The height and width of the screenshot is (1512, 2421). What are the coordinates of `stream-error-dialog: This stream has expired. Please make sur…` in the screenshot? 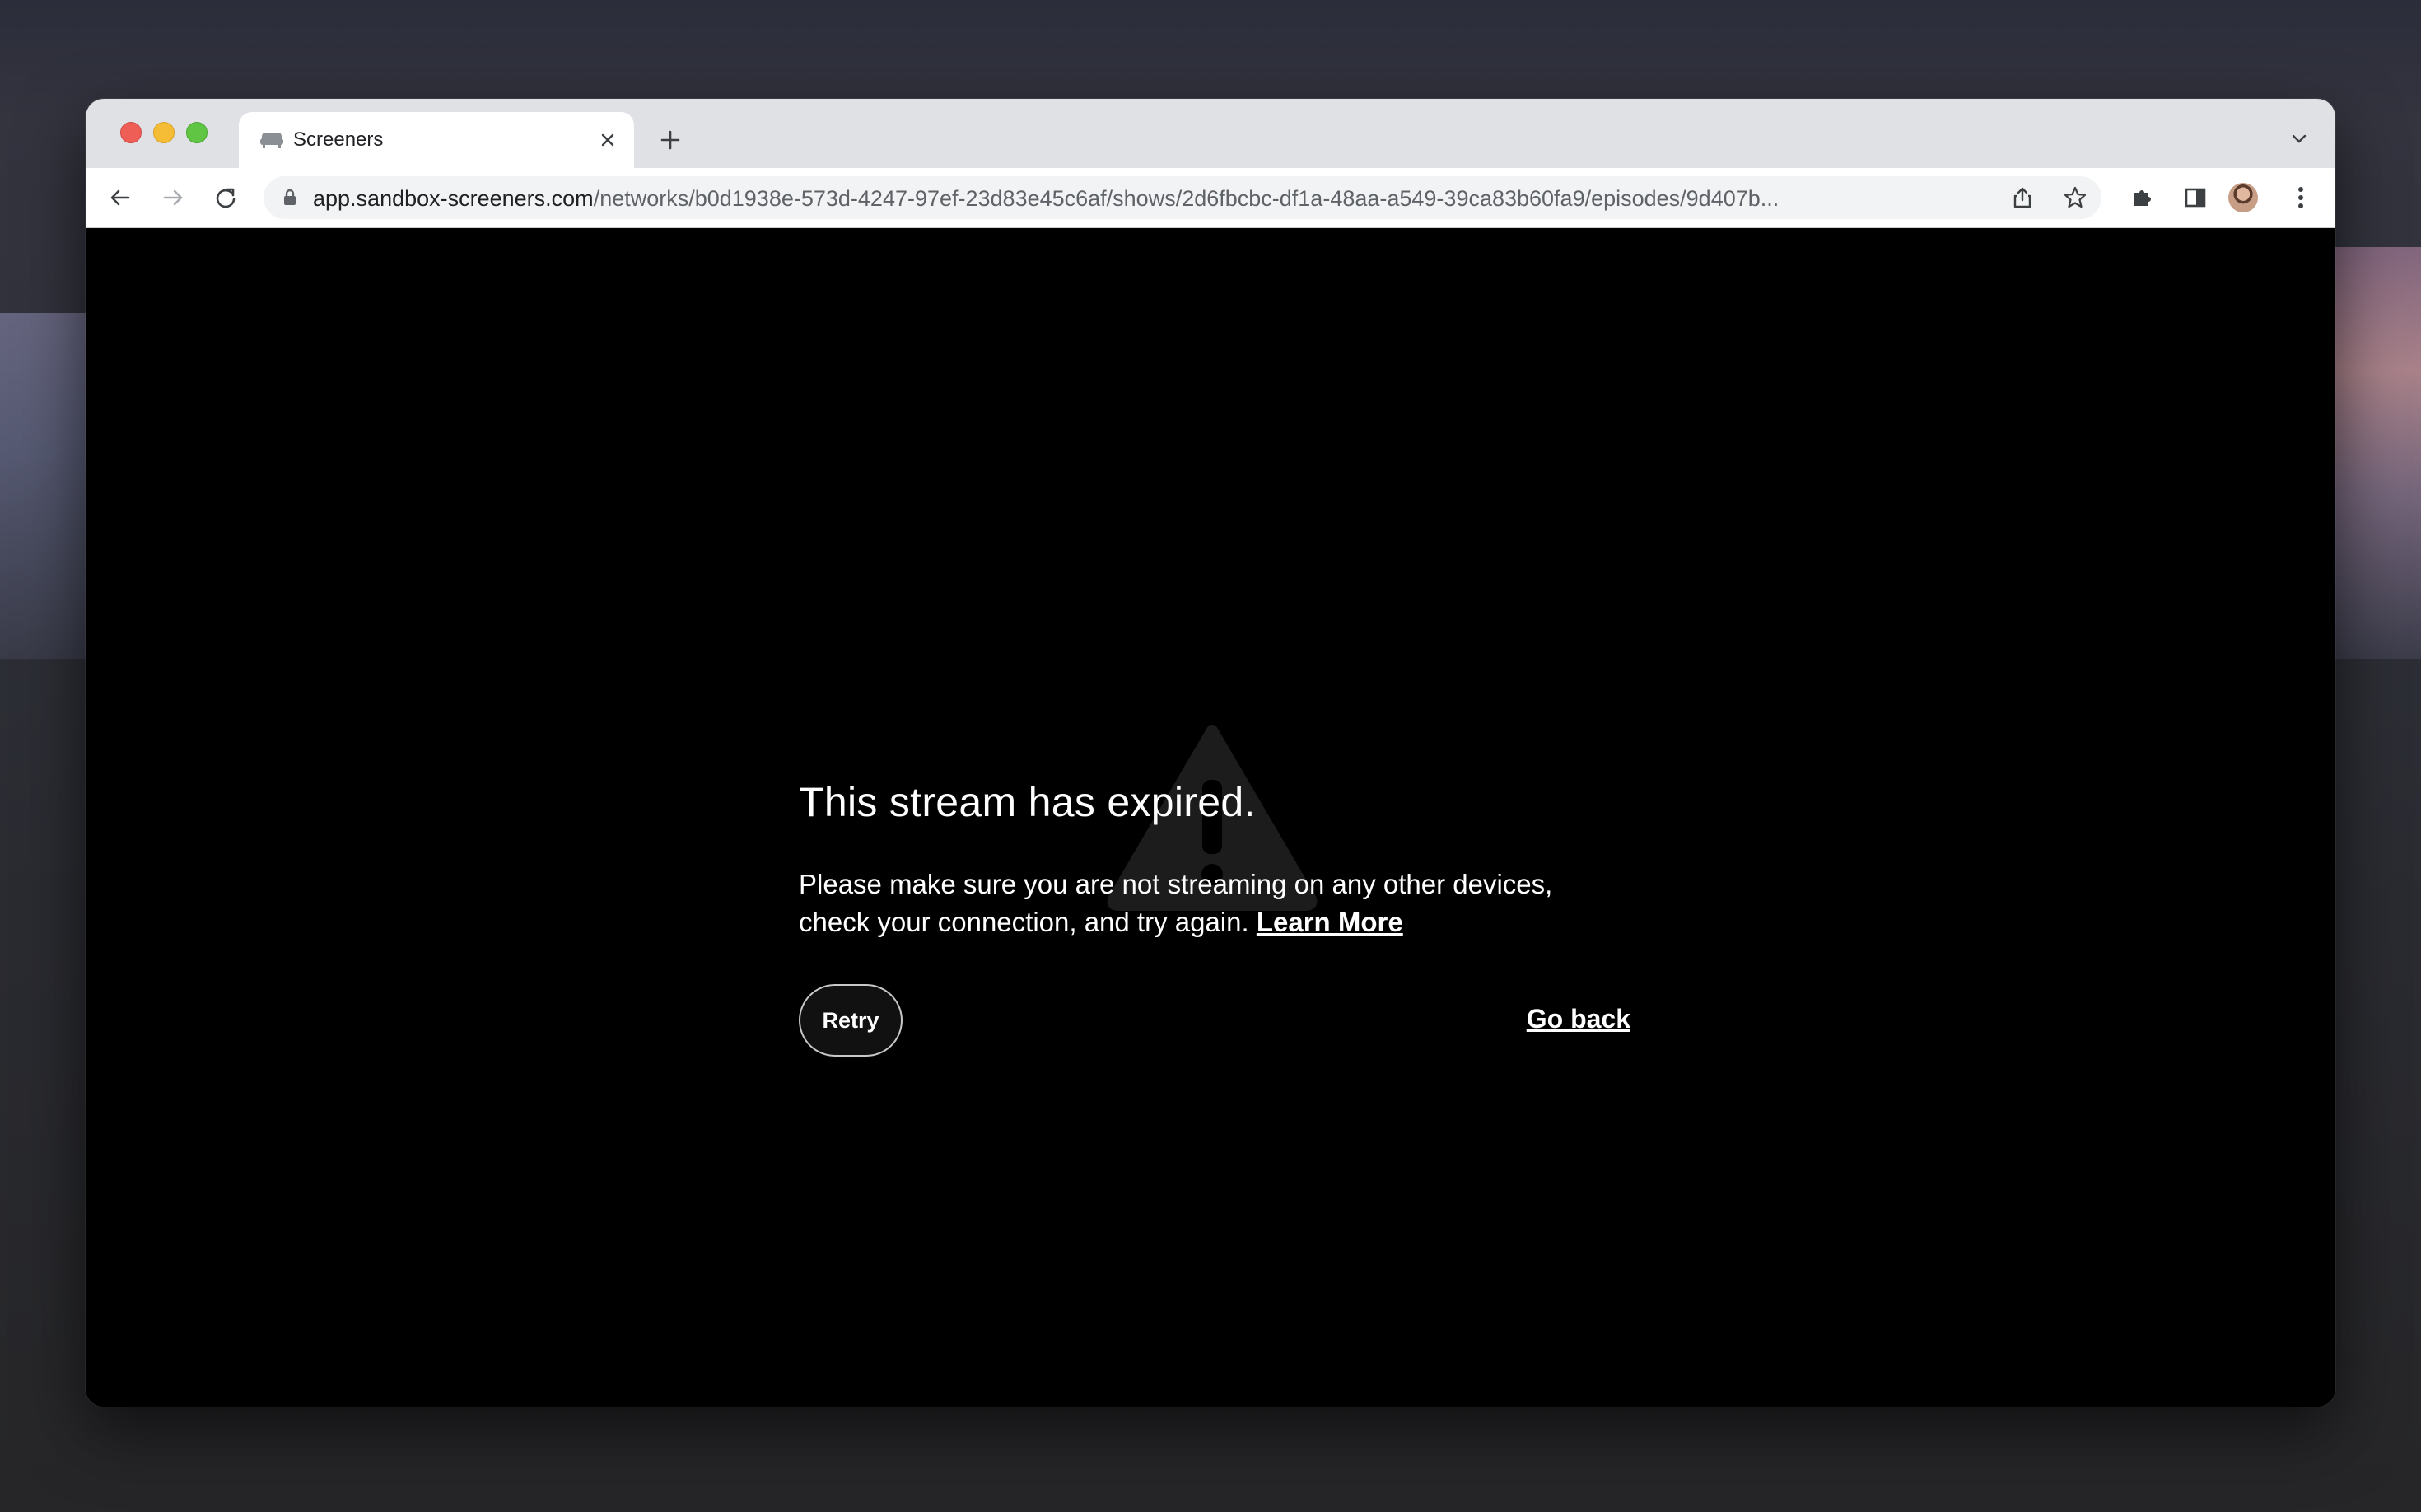 It's located at (1214, 918).